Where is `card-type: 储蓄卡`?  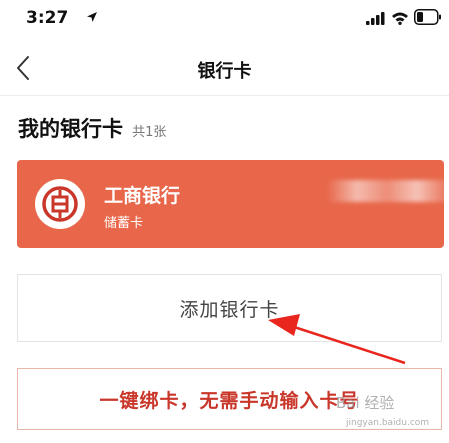 card-type: 储蓄卡 is located at coordinates (124, 223).